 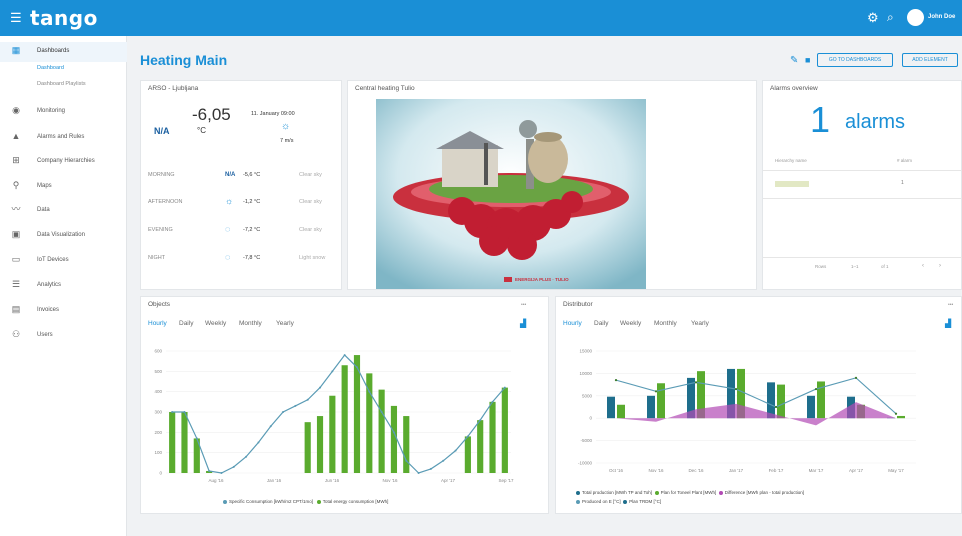 What do you see at coordinates (578, 304) in the screenshot?
I see `card-title: Distributor` at bounding box center [578, 304].